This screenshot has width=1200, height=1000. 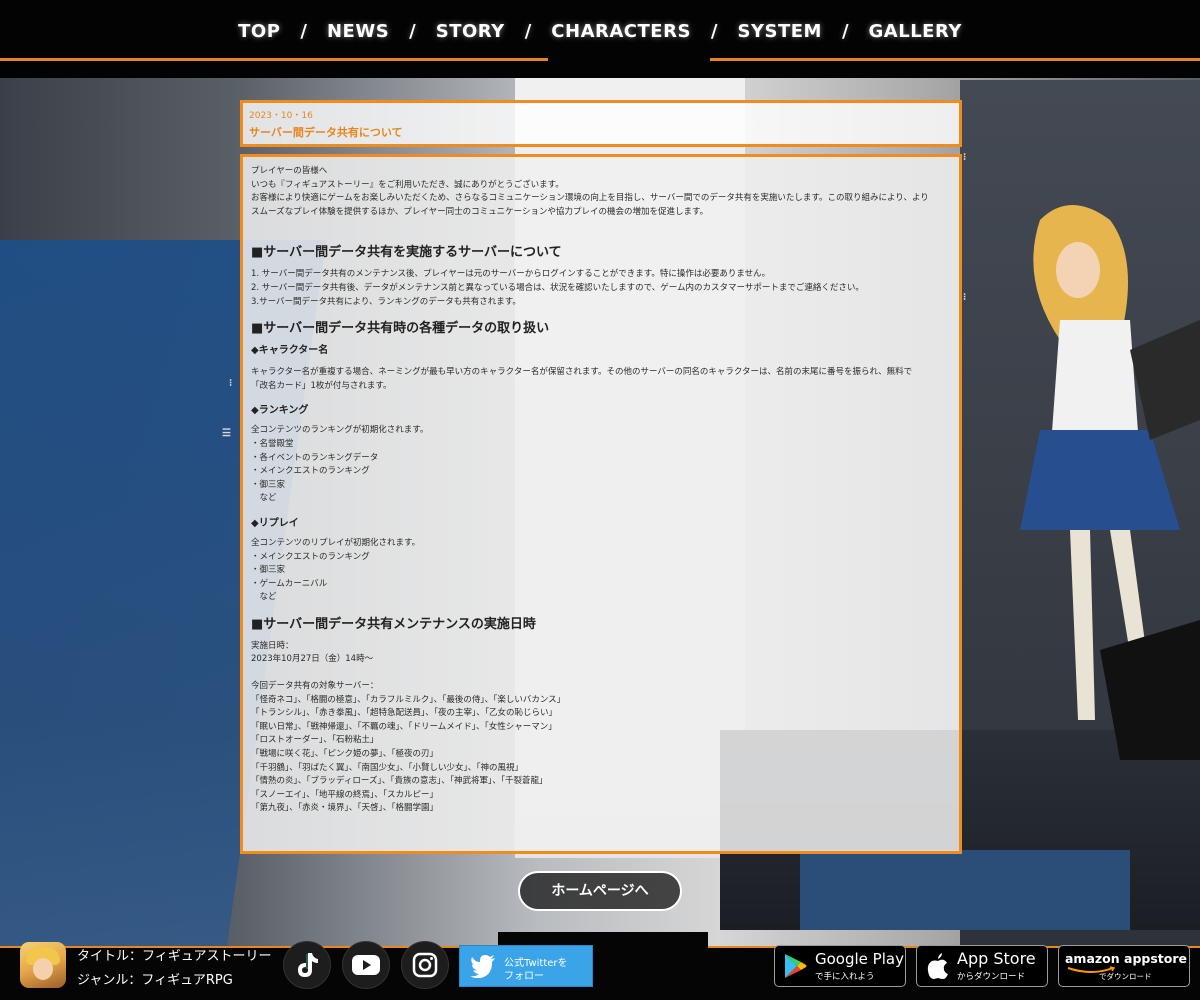 What do you see at coordinates (315, 686) in the screenshot?
I see `body-line: 今回データ共有の対象サーバー：` at bounding box center [315, 686].